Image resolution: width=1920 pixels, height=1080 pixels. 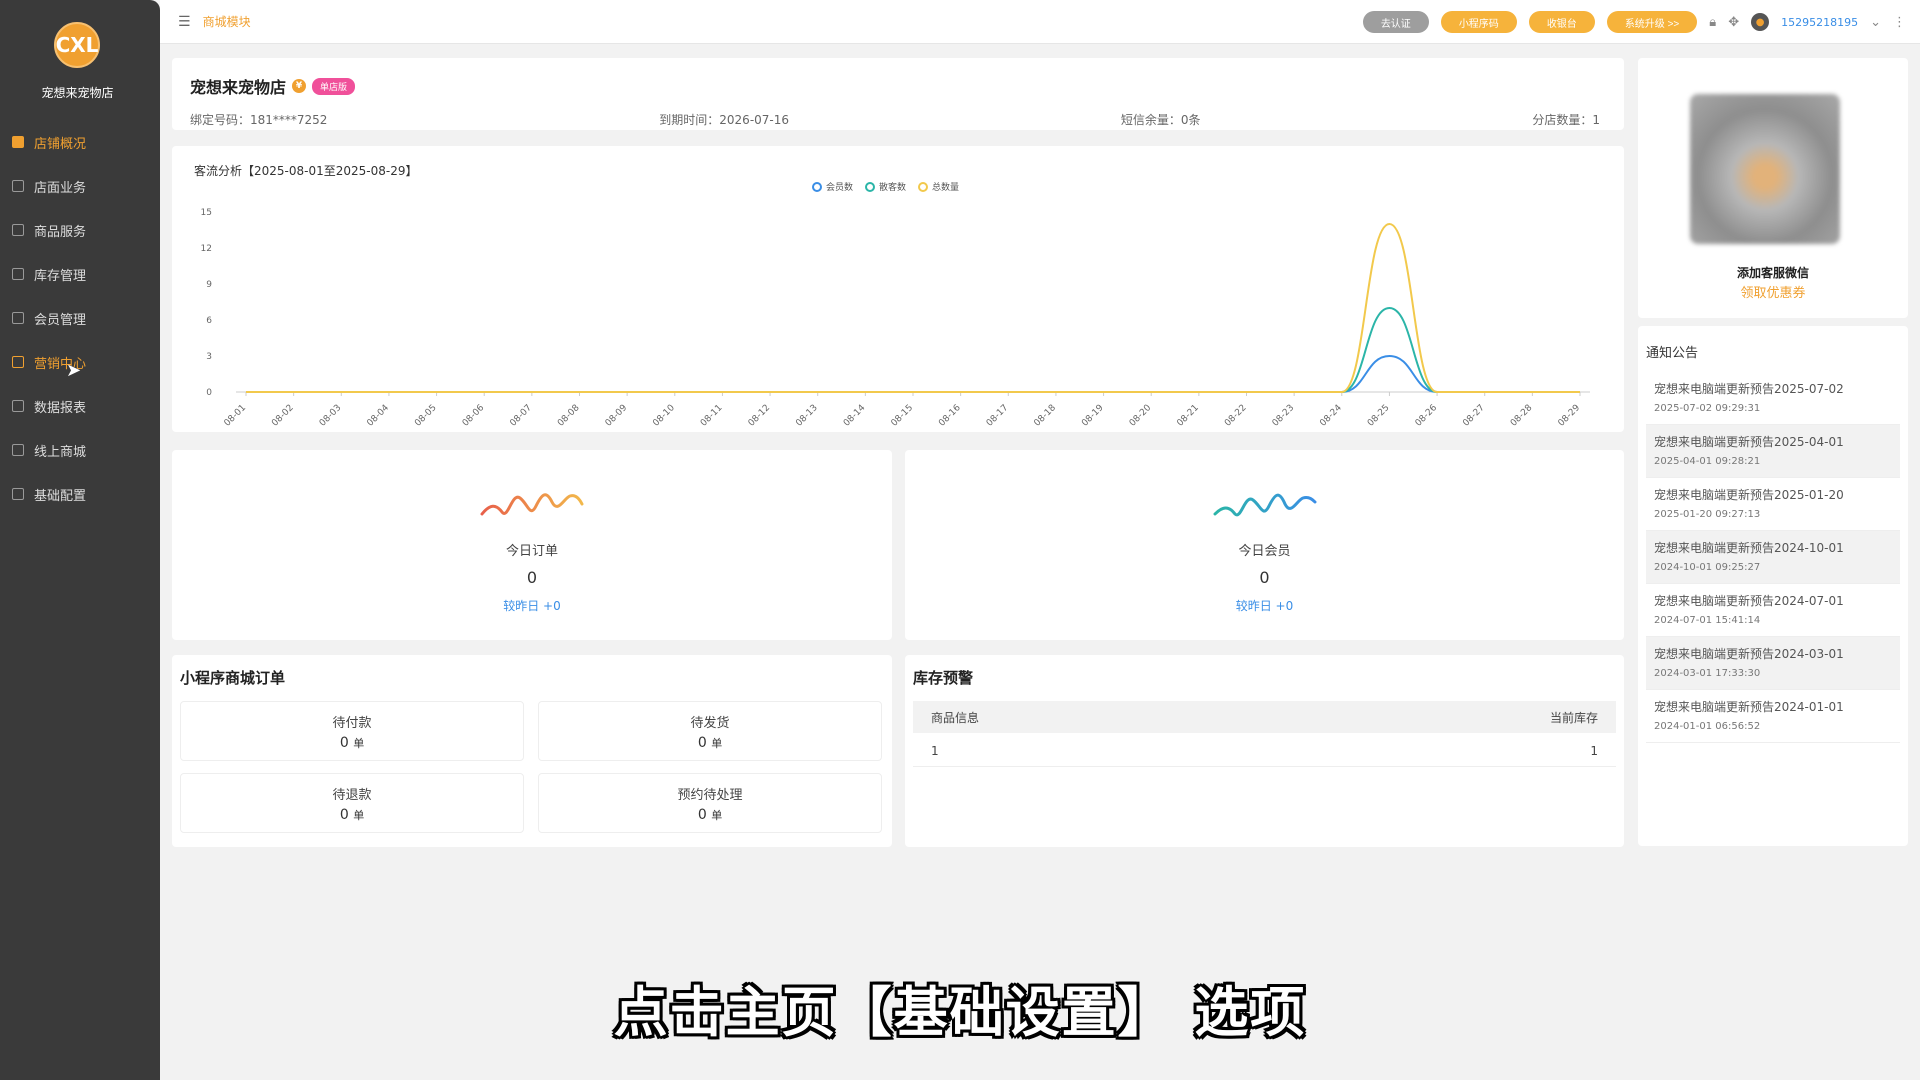 I want to click on list-item: 宠想来电脑端更新预告2024-03-01 2024-03-01 17:33:30, so click(x=1773, y=663).